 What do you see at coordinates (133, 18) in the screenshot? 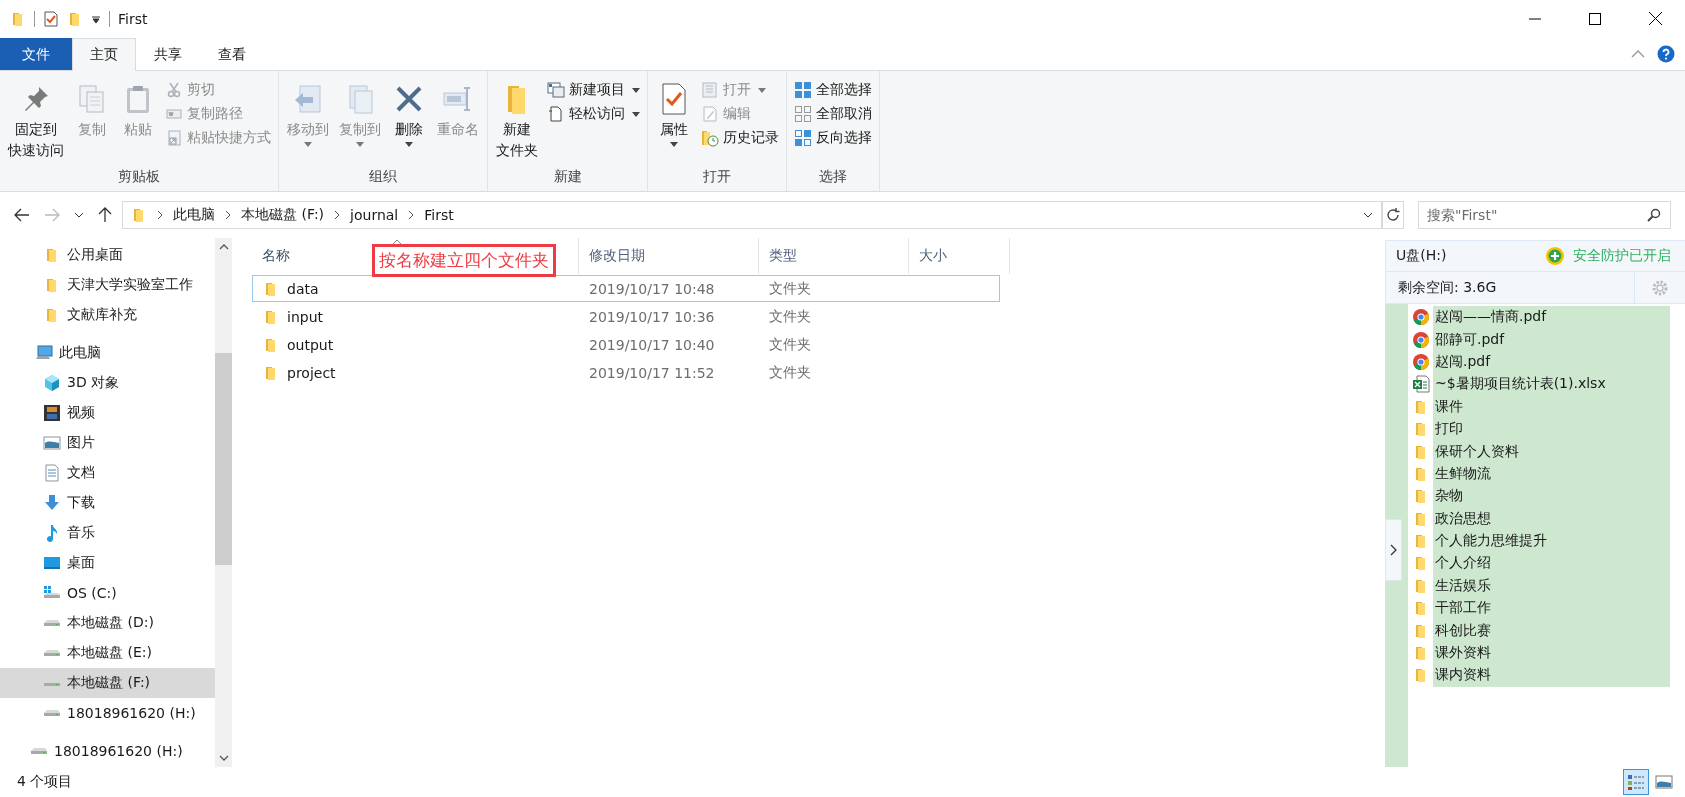
I see `window-title: First` at bounding box center [133, 18].